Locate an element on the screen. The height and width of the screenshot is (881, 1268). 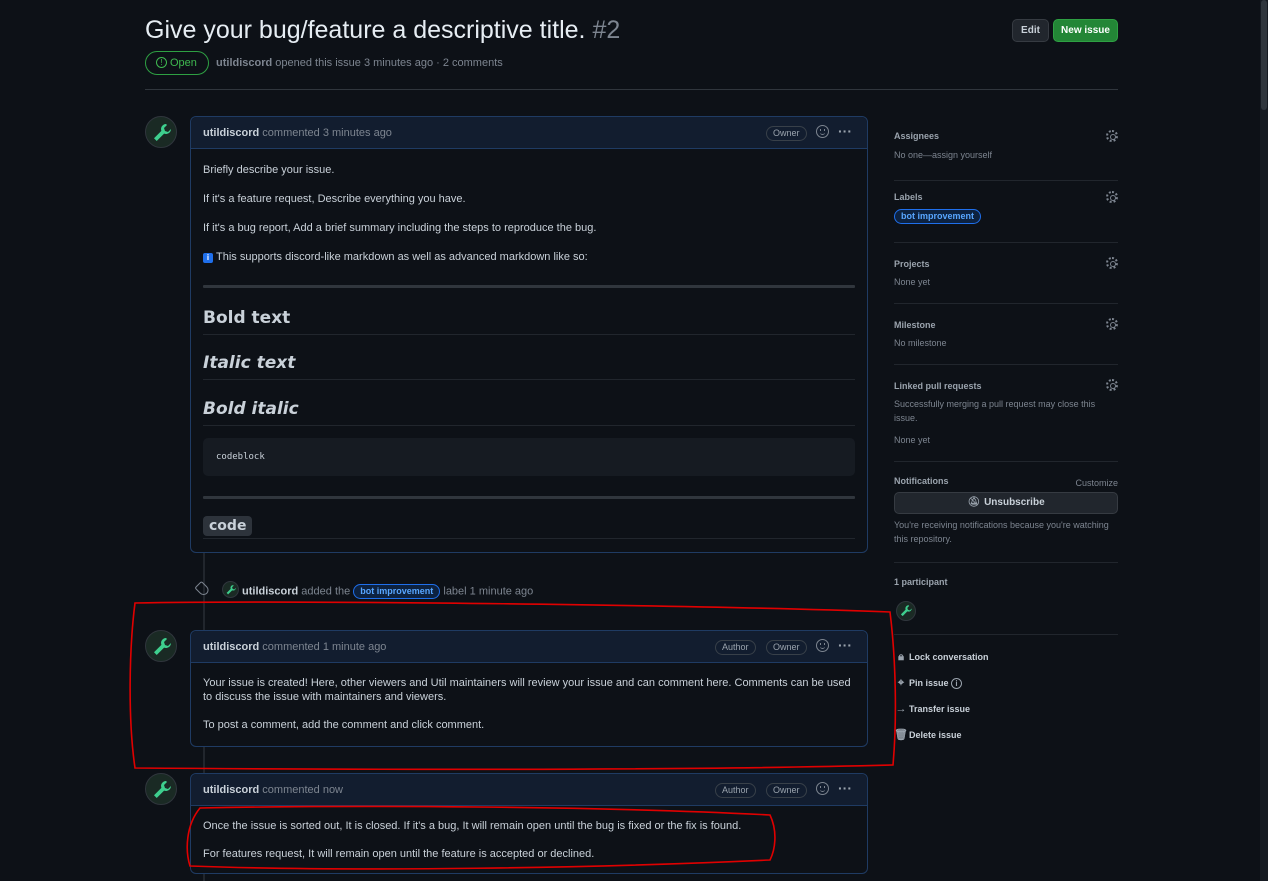
delete-issue-action: 🗑︎ Delete issue is located at coordinates (1006, 735).